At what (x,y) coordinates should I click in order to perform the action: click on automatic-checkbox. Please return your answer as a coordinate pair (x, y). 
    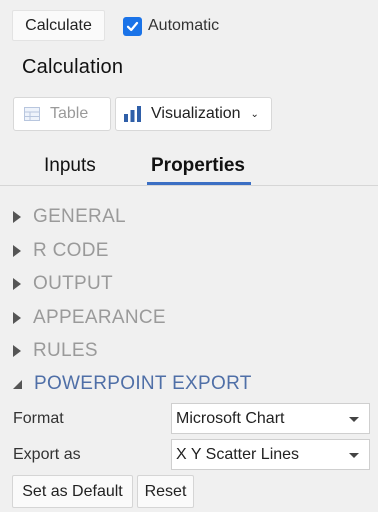
    Looking at the image, I should click on (132, 26).